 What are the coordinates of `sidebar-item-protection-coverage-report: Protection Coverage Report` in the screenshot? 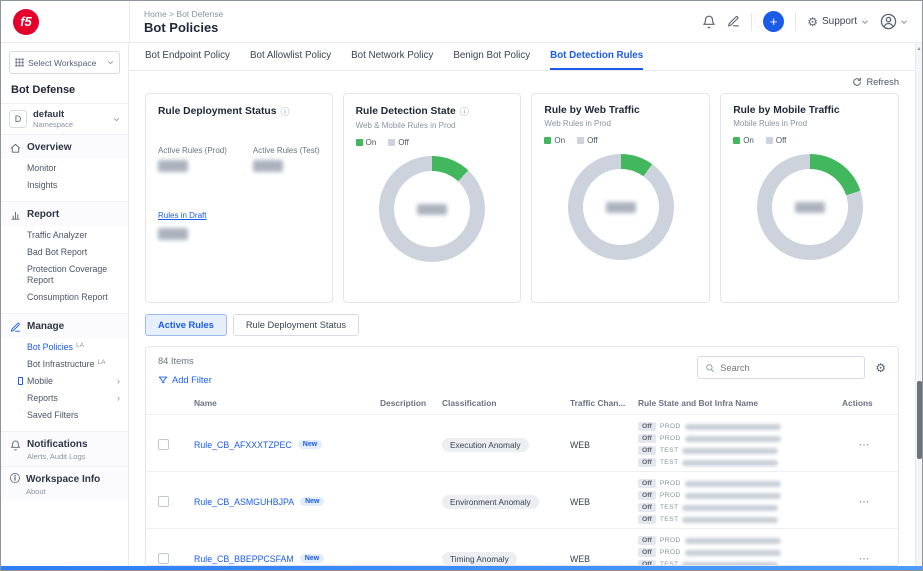 It's located at (64, 275).